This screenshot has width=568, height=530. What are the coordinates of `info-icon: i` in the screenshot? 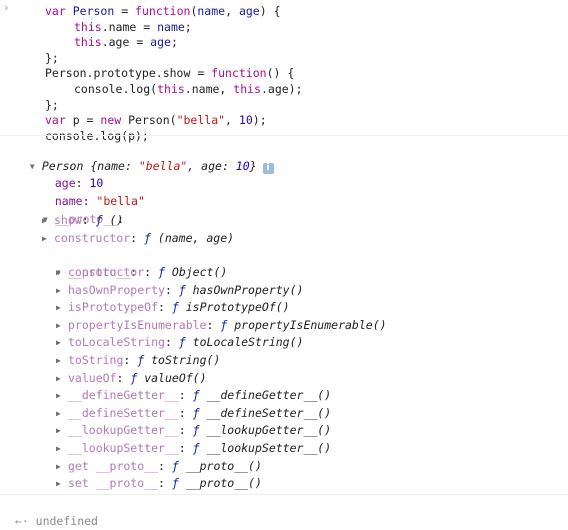 It's located at (268, 168).